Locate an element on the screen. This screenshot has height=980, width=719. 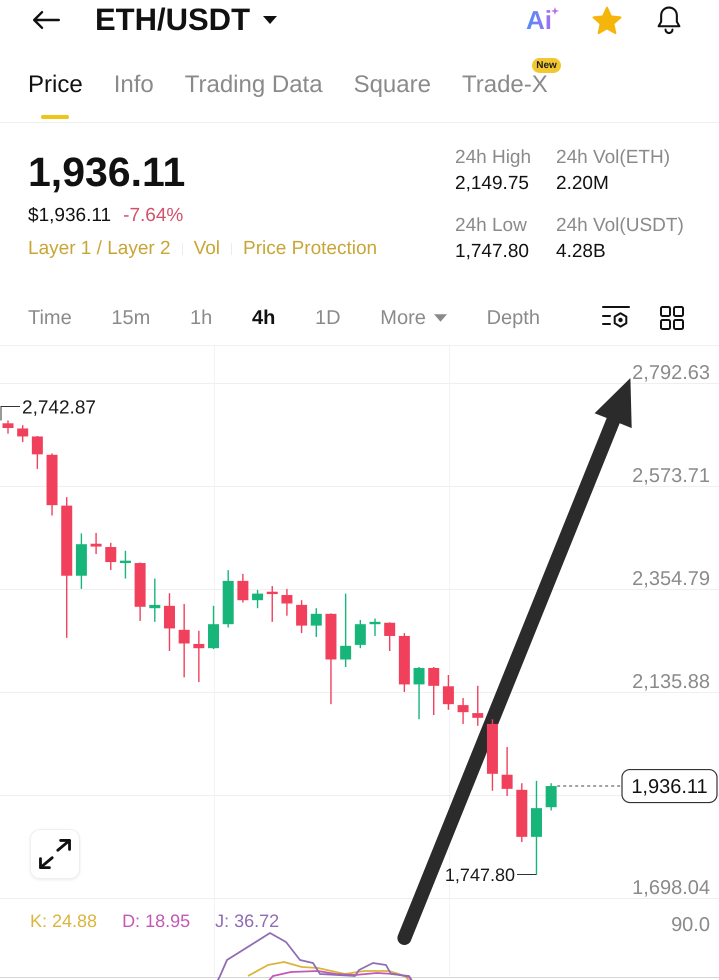
tag-link: Layer 1 / Layer 2 is located at coordinates (99, 249).